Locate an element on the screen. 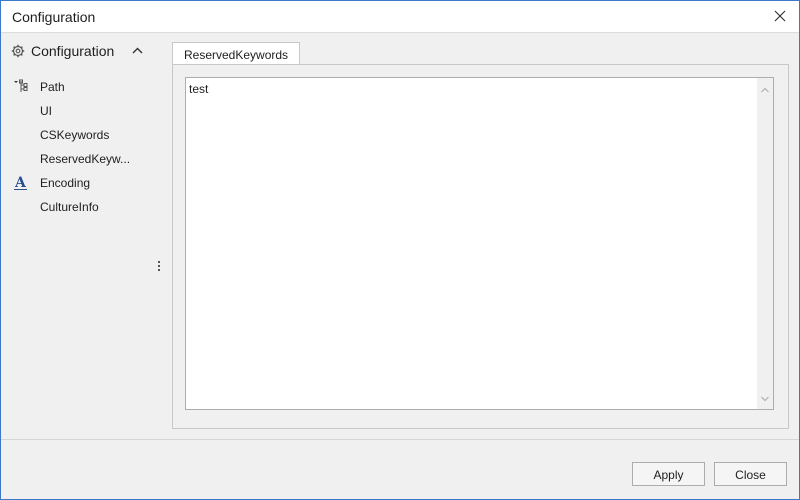  nav-item-label: UI is located at coordinates (46, 111).